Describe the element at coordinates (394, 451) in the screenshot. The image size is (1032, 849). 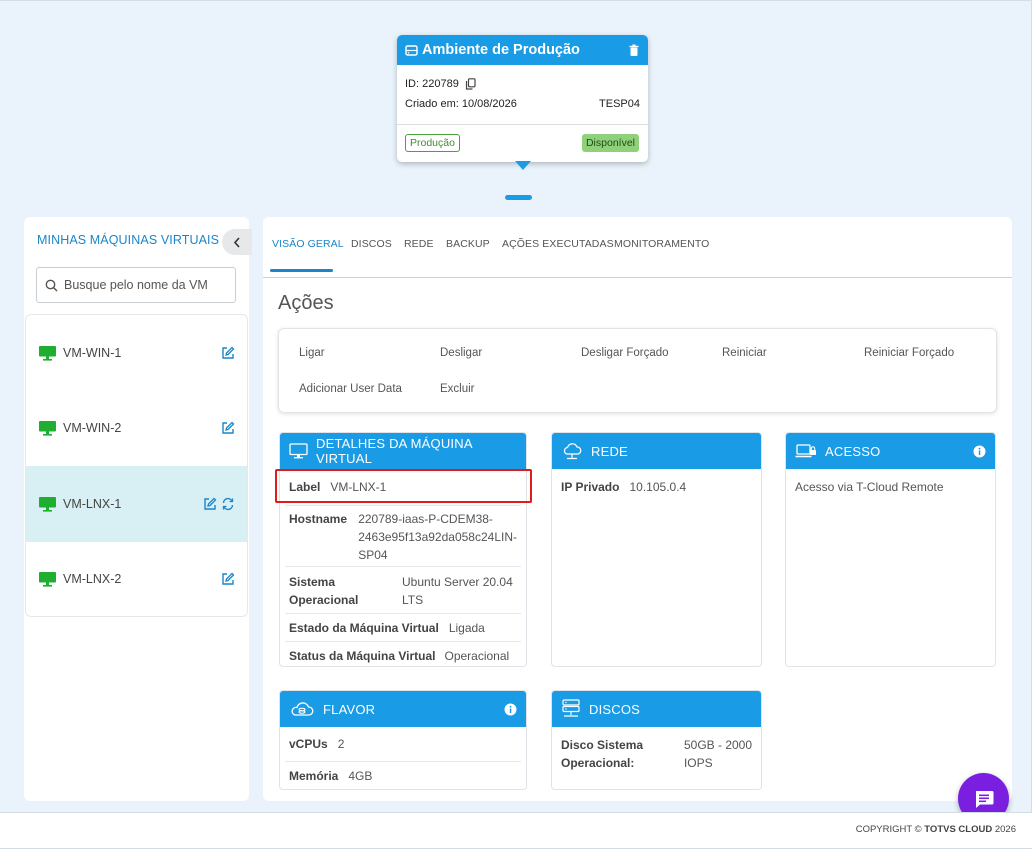
I see `vm-details-title: DETALHES DA MÁQUINA VIRTUAL` at that location.